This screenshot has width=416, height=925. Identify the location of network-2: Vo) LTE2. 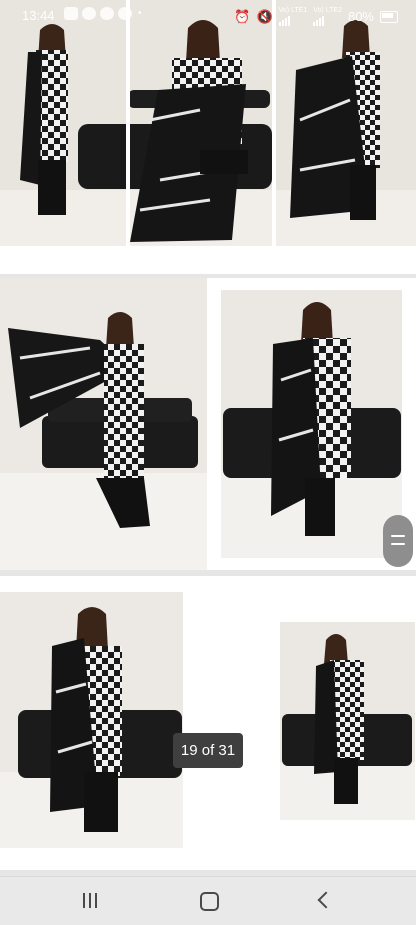
(327, 16).